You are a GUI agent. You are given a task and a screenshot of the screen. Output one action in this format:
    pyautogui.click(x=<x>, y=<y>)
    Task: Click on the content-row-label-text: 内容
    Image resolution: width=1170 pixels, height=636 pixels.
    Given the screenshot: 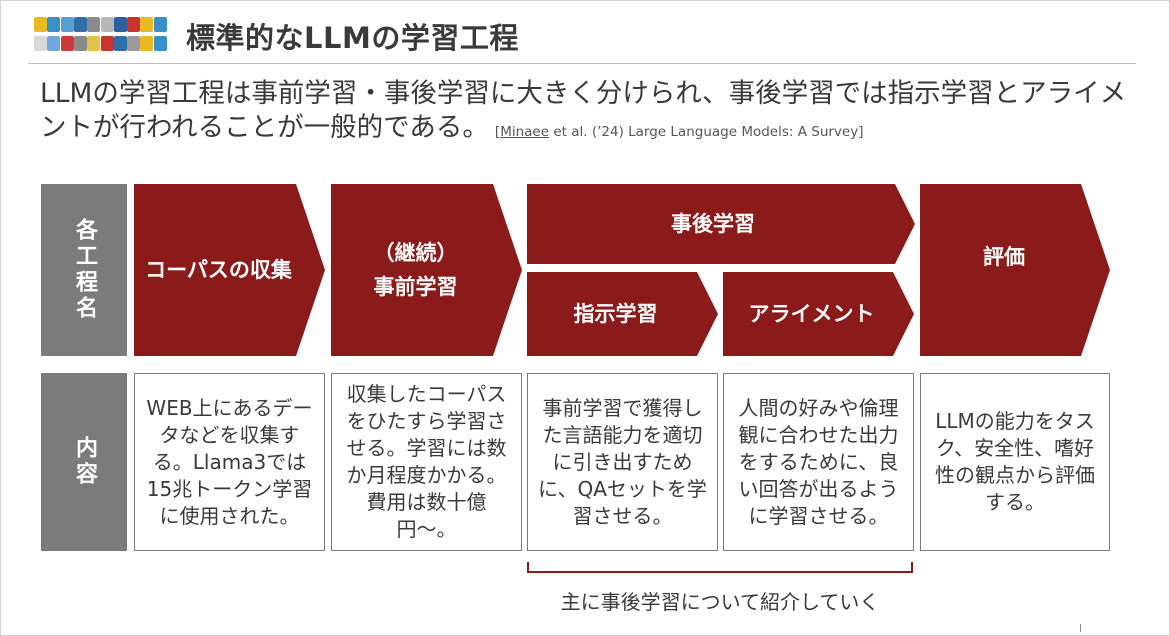 What is the action you would take?
    pyautogui.click(x=84, y=462)
    